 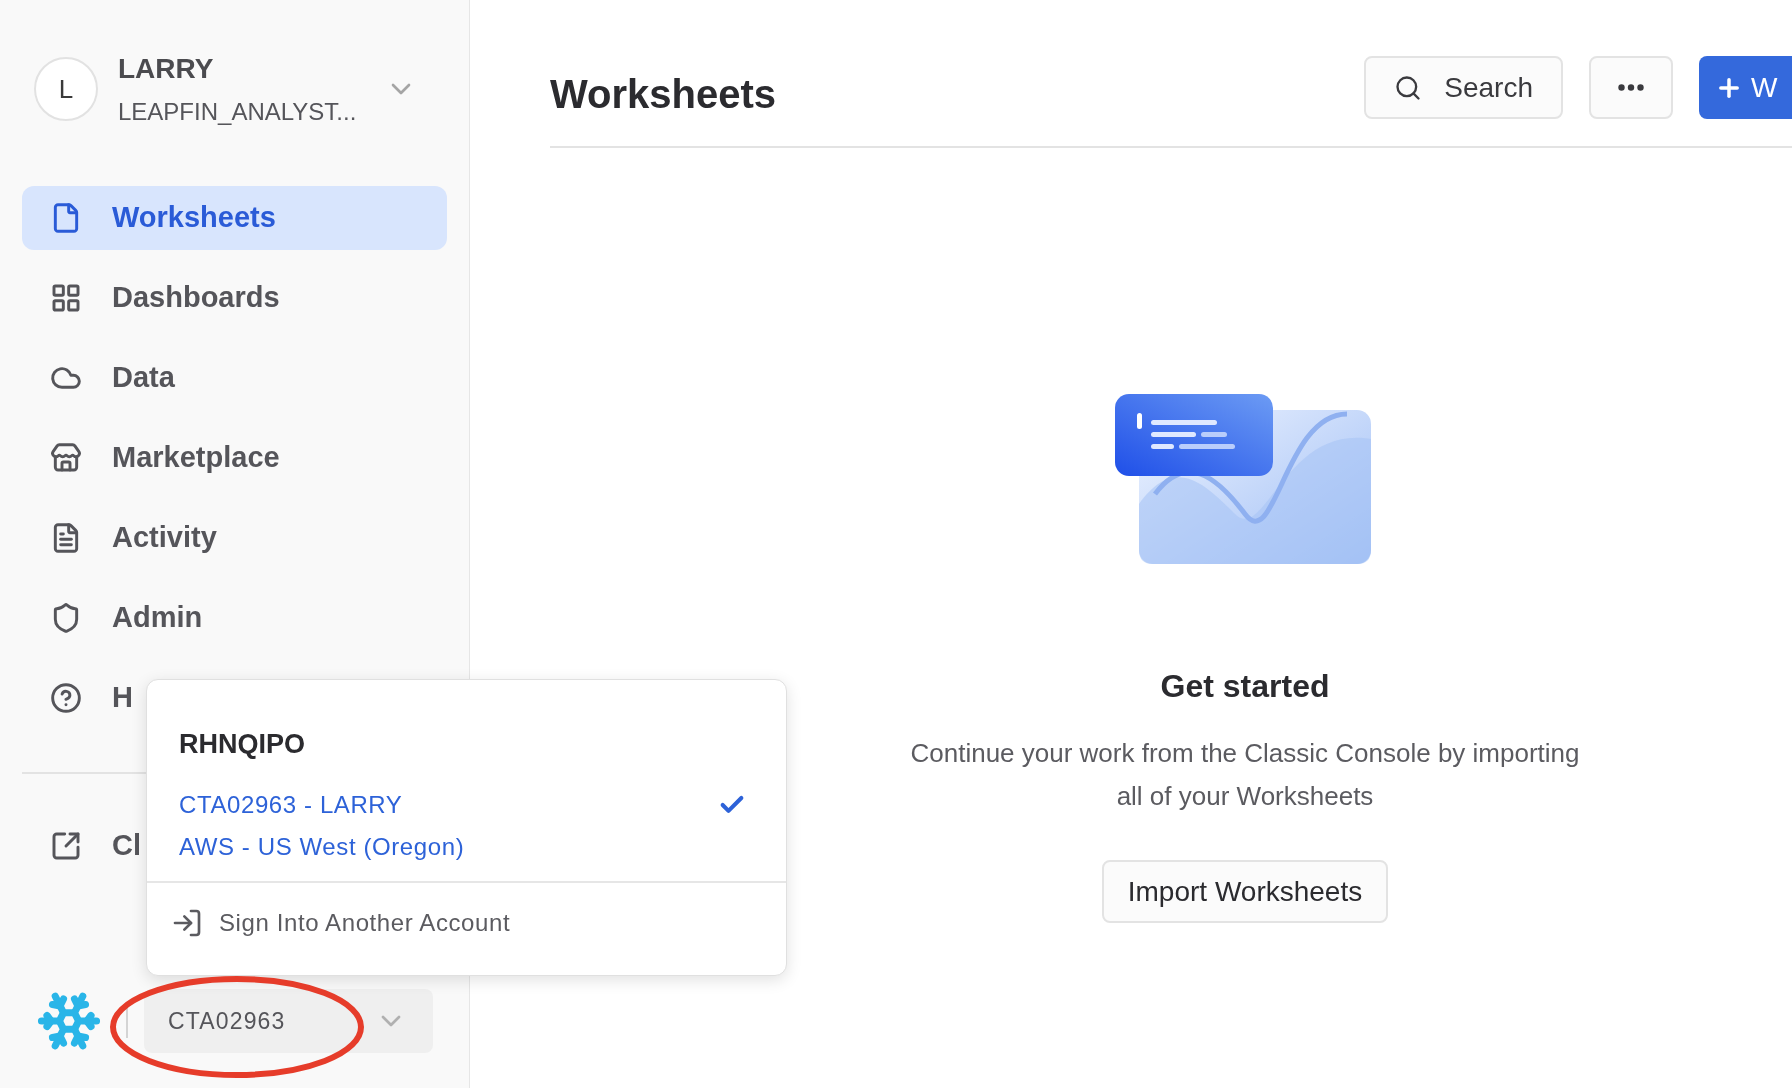 What do you see at coordinates (242, 744) in the screenshot?
I see `organization-name: RHNQIPO` at bounding box center [242, 744].